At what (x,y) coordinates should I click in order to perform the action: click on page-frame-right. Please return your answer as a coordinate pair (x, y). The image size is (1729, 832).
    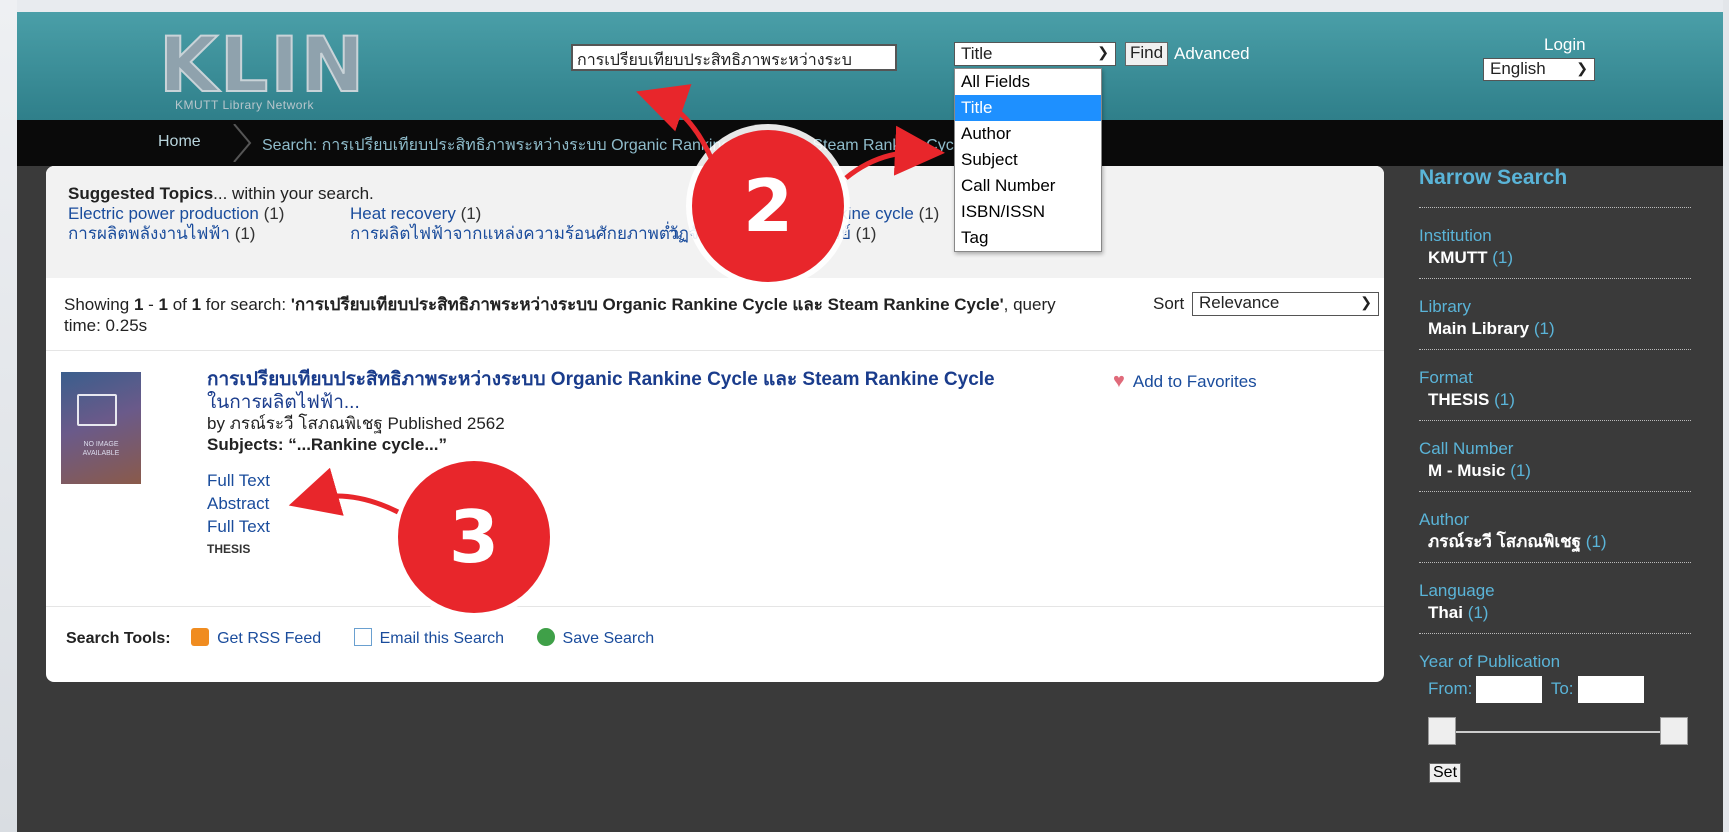
    Looking at the image, I should click on (1726, 416).